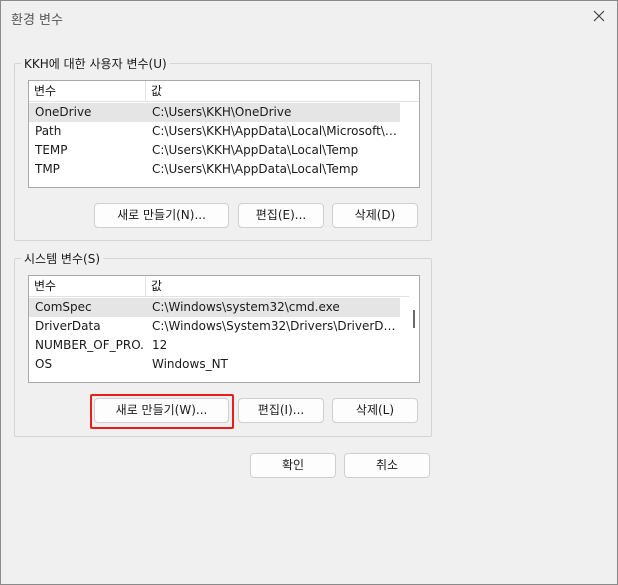 This screenshot has height=585, width=618. I want to click on table-row: TEMP C:\Users\KKH\AppData\Local\Temp, so click(214, 150).